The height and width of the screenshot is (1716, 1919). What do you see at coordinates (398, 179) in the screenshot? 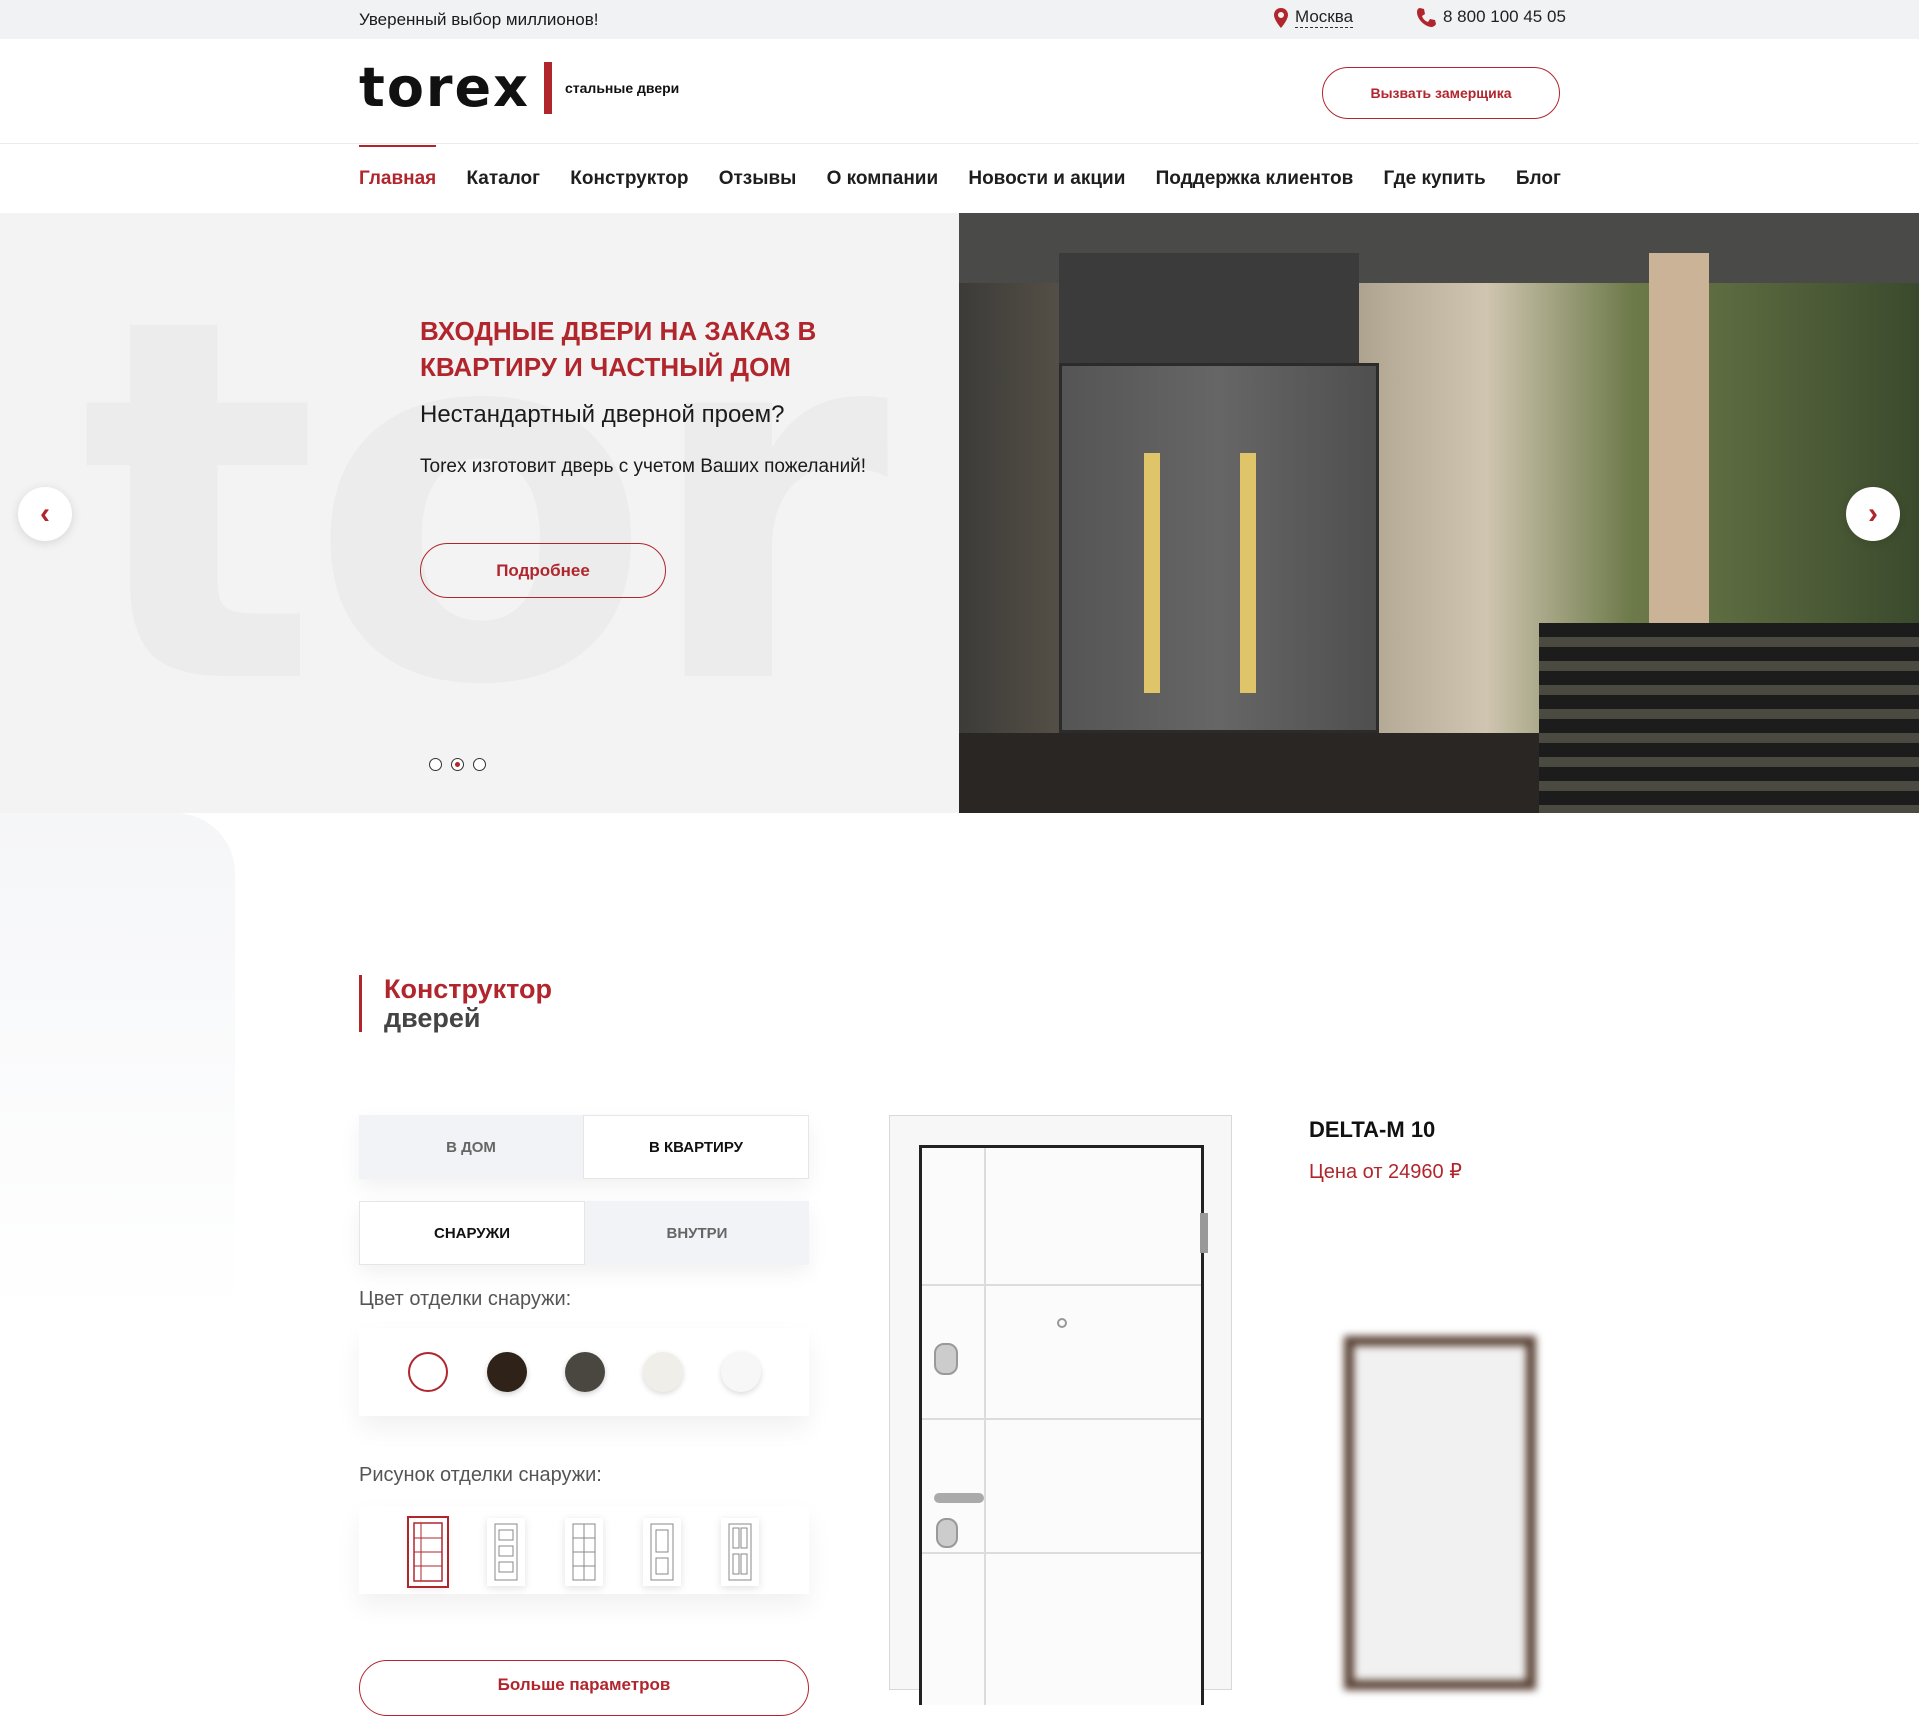
I see `nav-item-home: Главная` at bounding box center [398, 179].